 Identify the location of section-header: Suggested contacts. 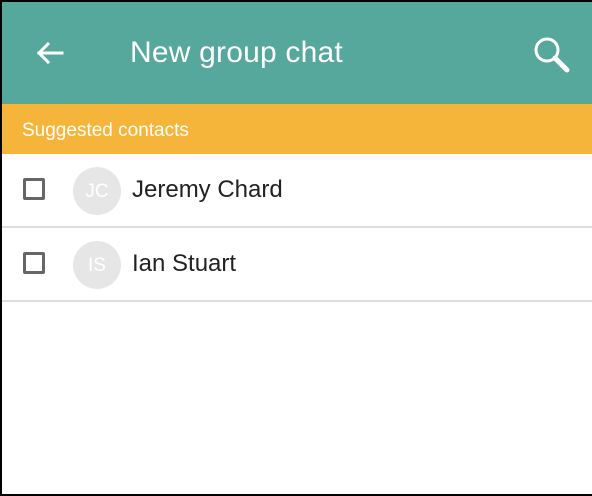
(297, 129).